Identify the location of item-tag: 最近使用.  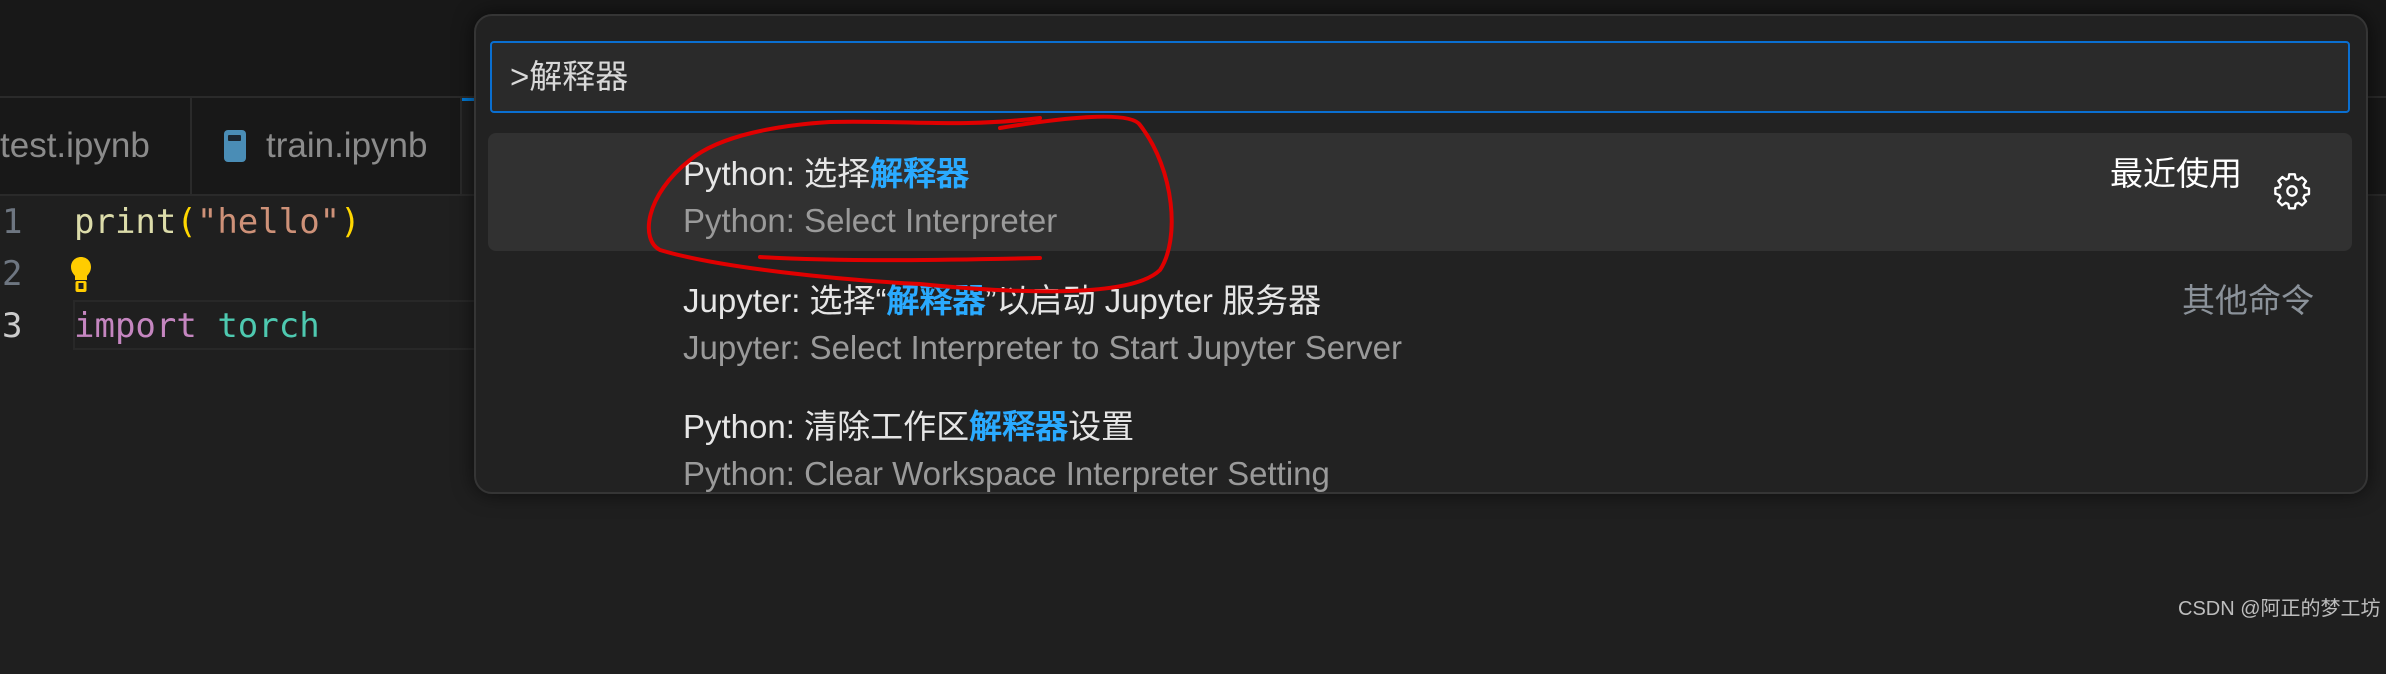
(2176, 173).